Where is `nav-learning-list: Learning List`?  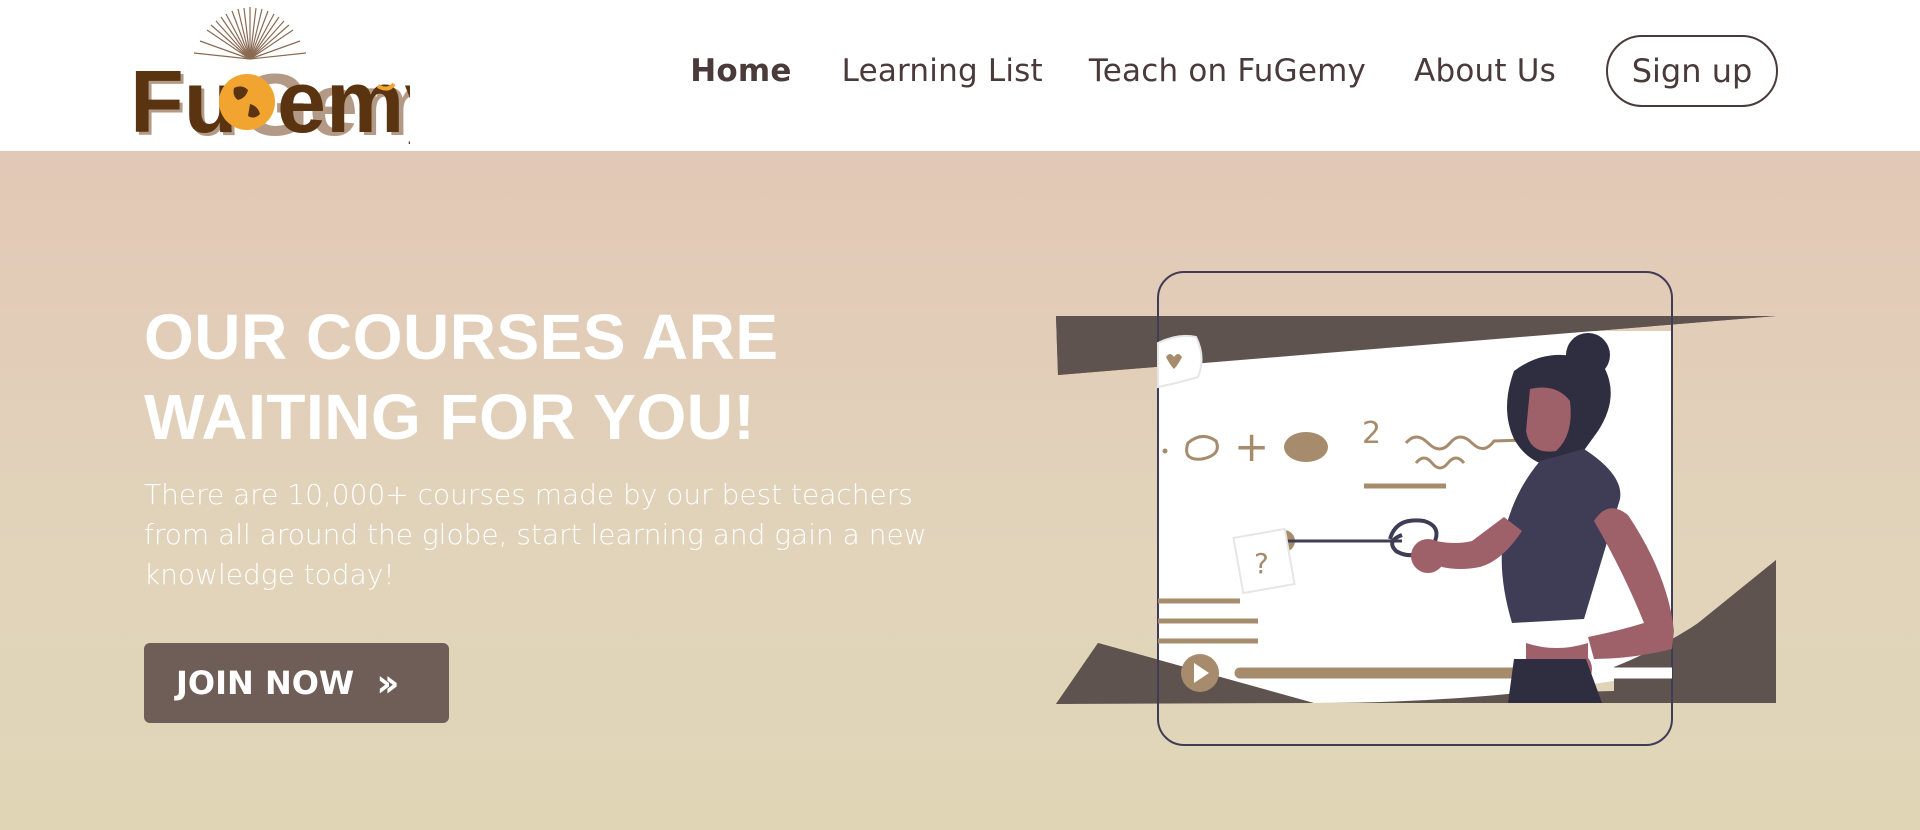 nav-learning-list: Learning List is located at coordinates (942, 71).